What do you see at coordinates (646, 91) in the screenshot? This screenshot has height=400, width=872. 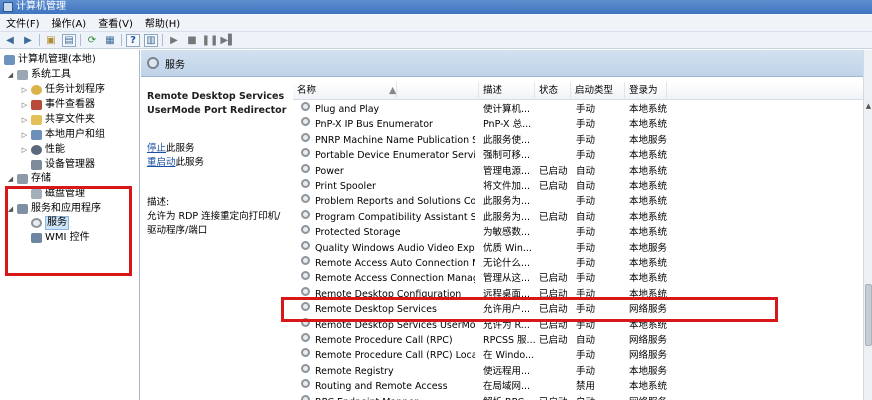 I see `column-header-logon: 登录为` at bounding box center [646, 91].